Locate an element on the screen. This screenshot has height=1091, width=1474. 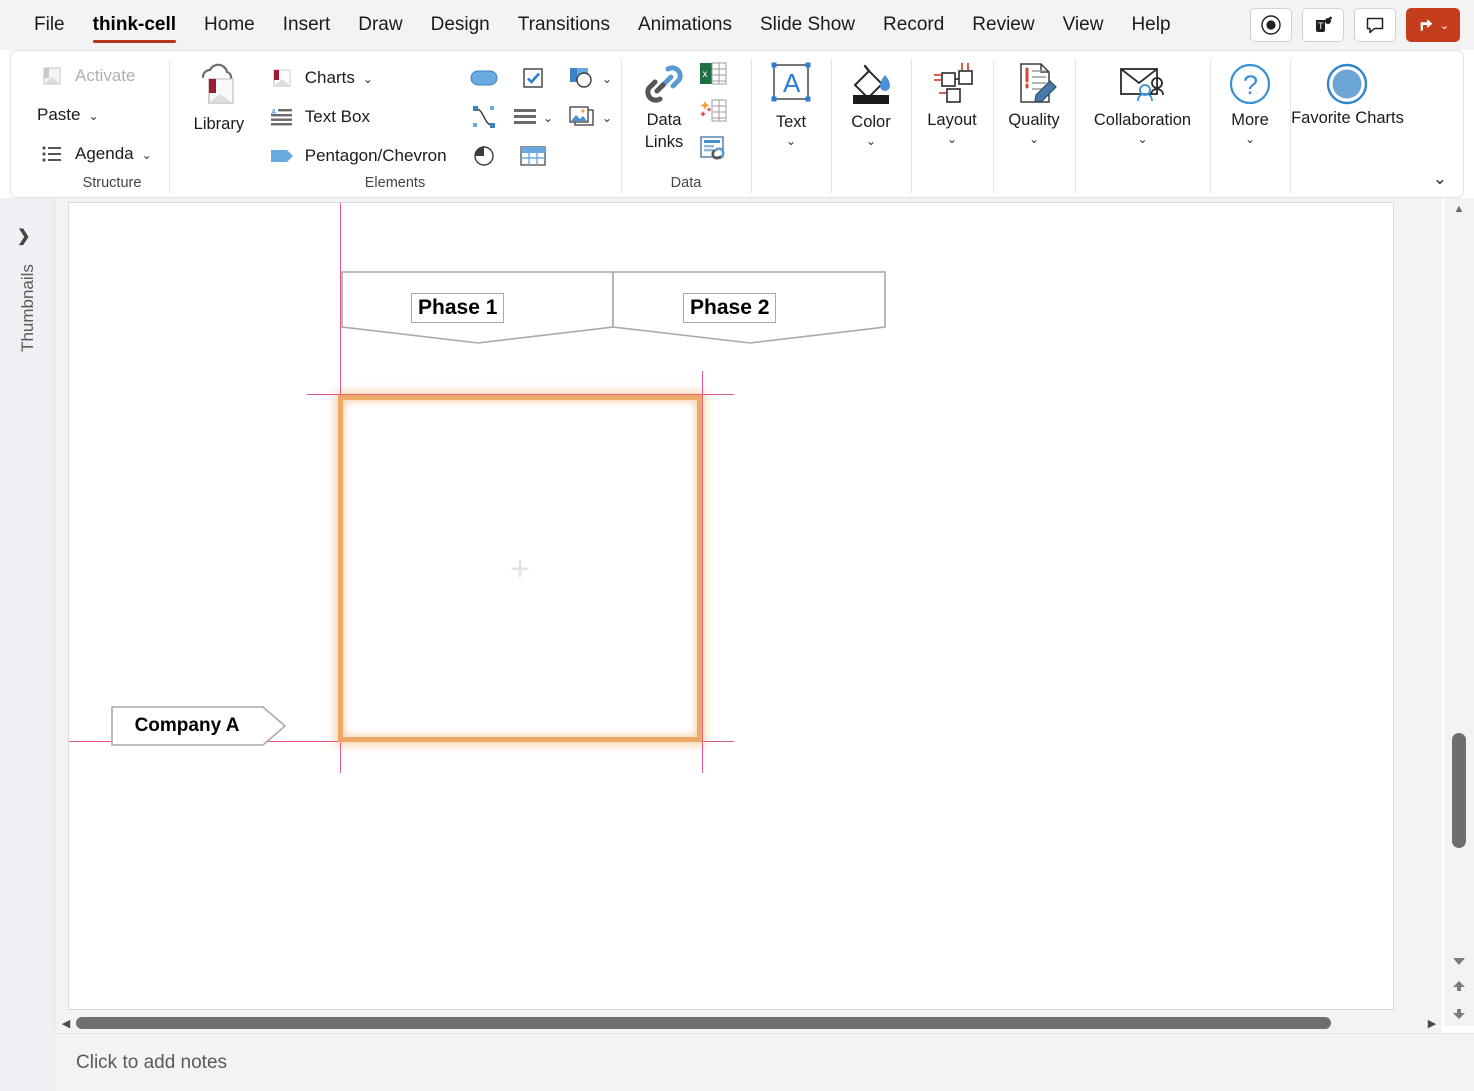
scroll-down-arrow-icon is located at coordinates (1459, 961).